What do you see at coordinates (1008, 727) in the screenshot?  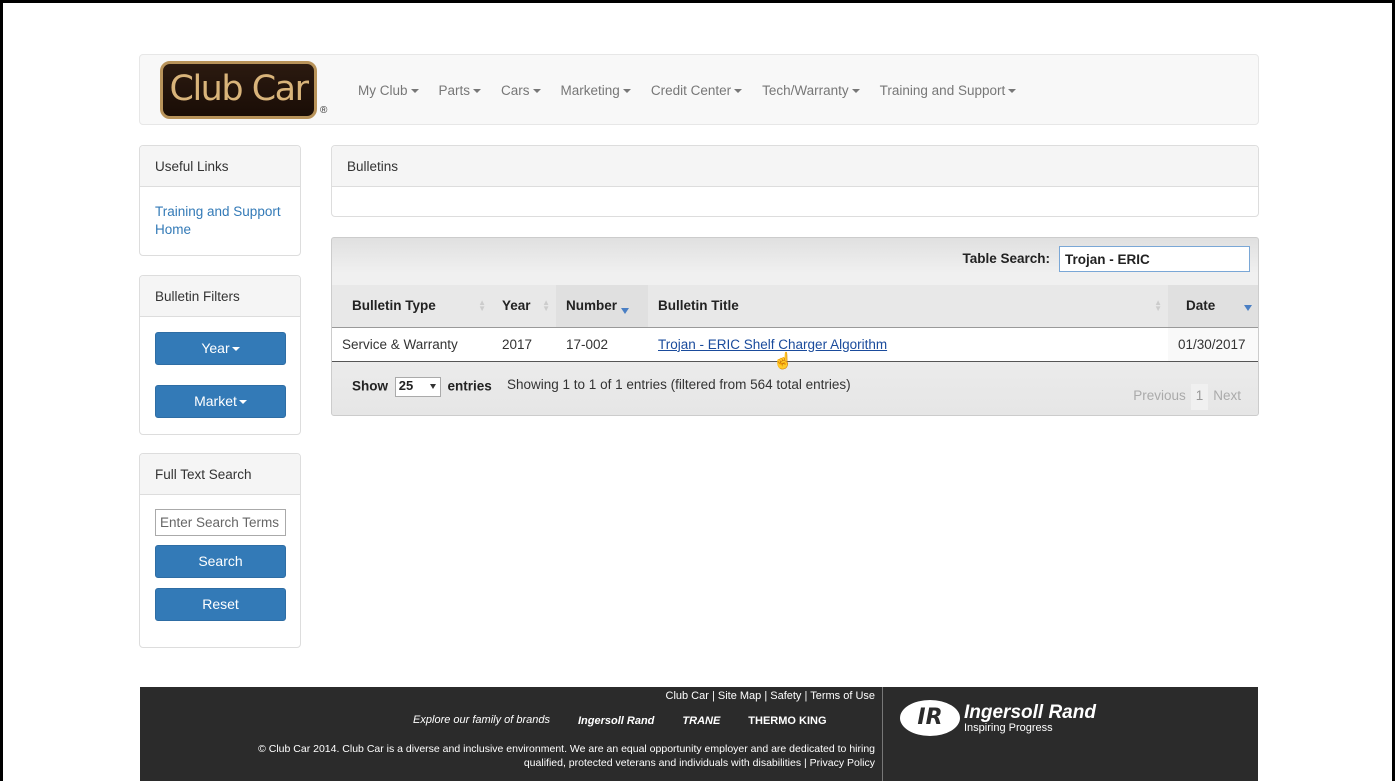 I see `ir-tagline: Inspiring Progress` at bounding box center [1008, 727].